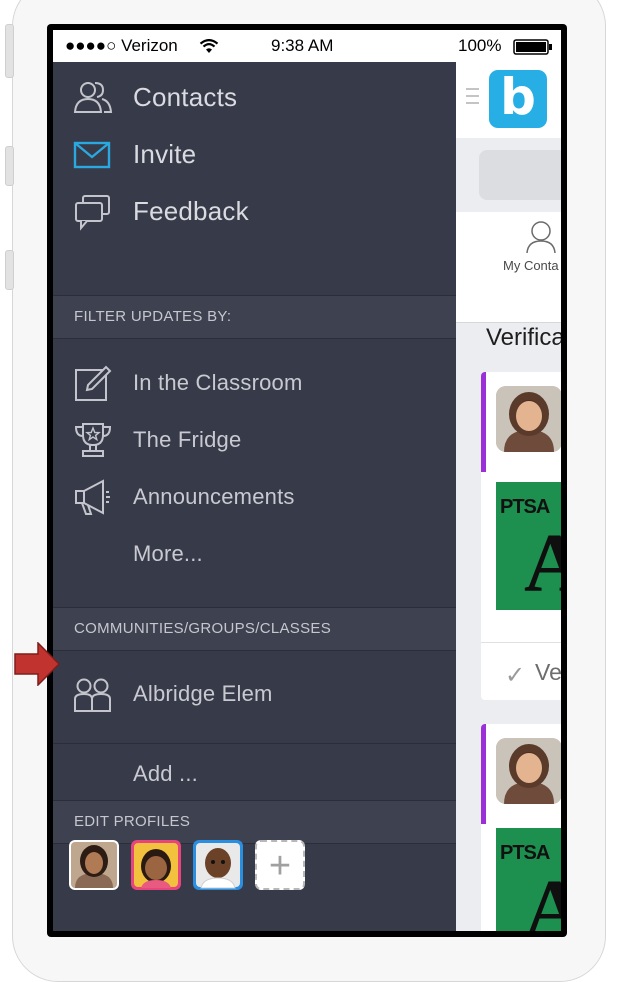  Describe the element at coordinates (132, 821) in the screenshot. I see `section-header-label: EDIT PROFILES` at that location.